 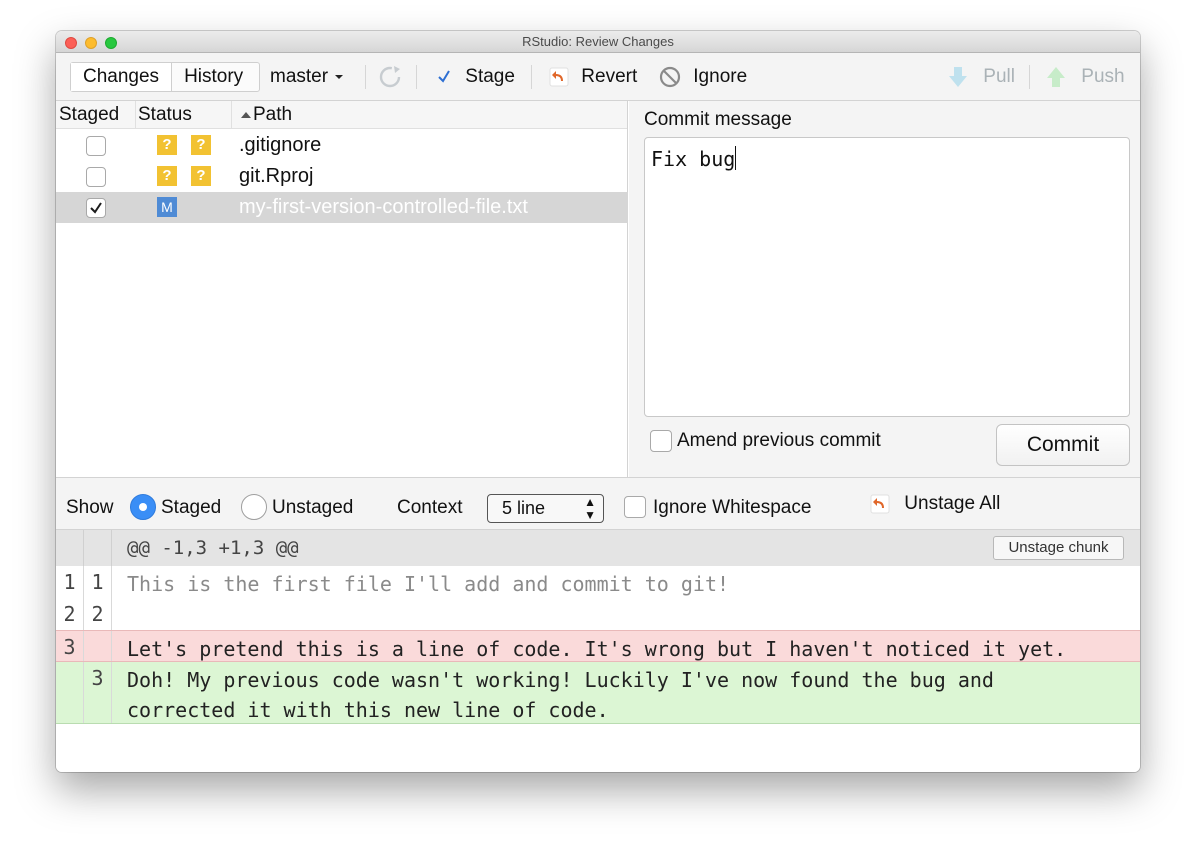 What do you see at coordinates (635, 507) in the screenshot?
I see `ignore-whitespace-checkbox` at bounding box center [635, 507].